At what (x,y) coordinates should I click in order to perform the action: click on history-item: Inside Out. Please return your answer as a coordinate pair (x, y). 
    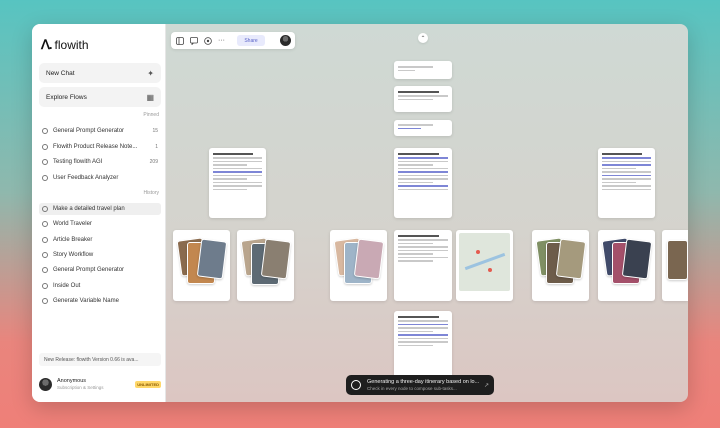
    Looking at the image, I should click on (100, 286).